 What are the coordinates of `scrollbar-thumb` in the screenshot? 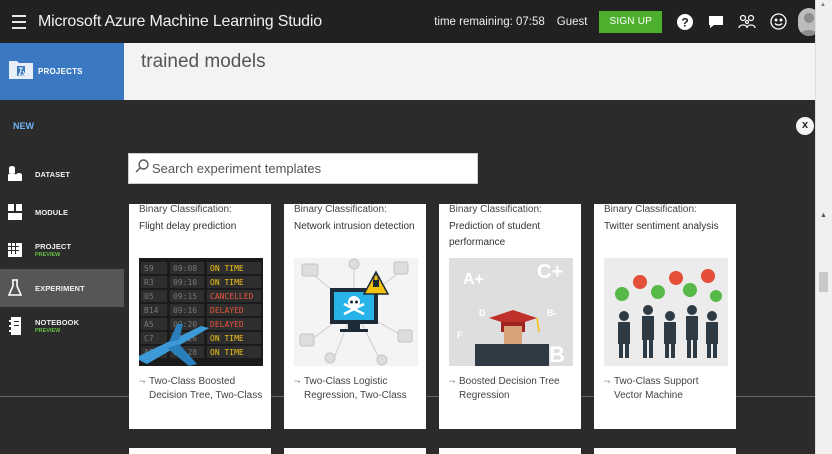 It's located at (823, 282).